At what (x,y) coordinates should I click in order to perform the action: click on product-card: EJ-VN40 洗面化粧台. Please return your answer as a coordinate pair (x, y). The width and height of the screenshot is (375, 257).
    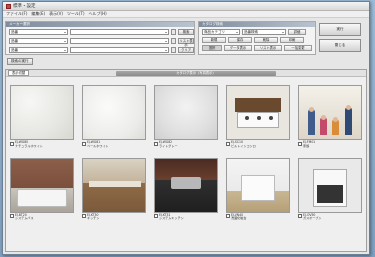
    Looking at the image, I should click on (258, 189).